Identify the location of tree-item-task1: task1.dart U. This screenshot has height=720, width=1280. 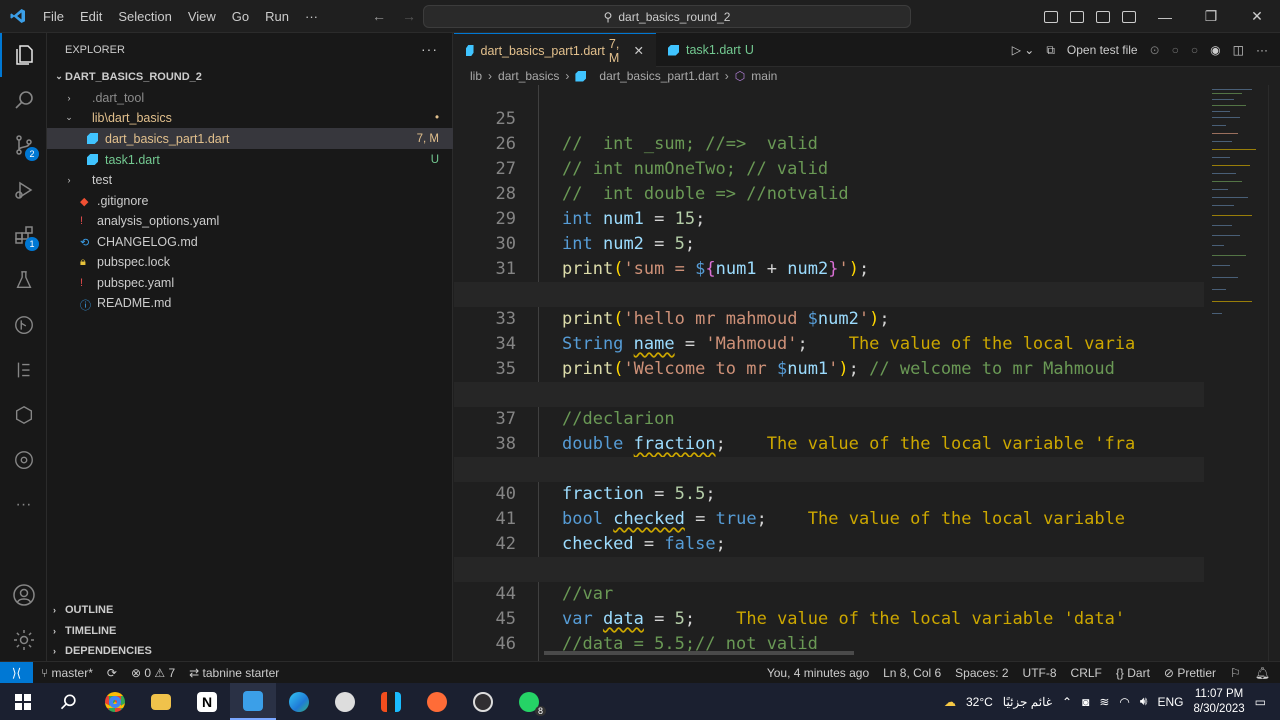
(250, 159).